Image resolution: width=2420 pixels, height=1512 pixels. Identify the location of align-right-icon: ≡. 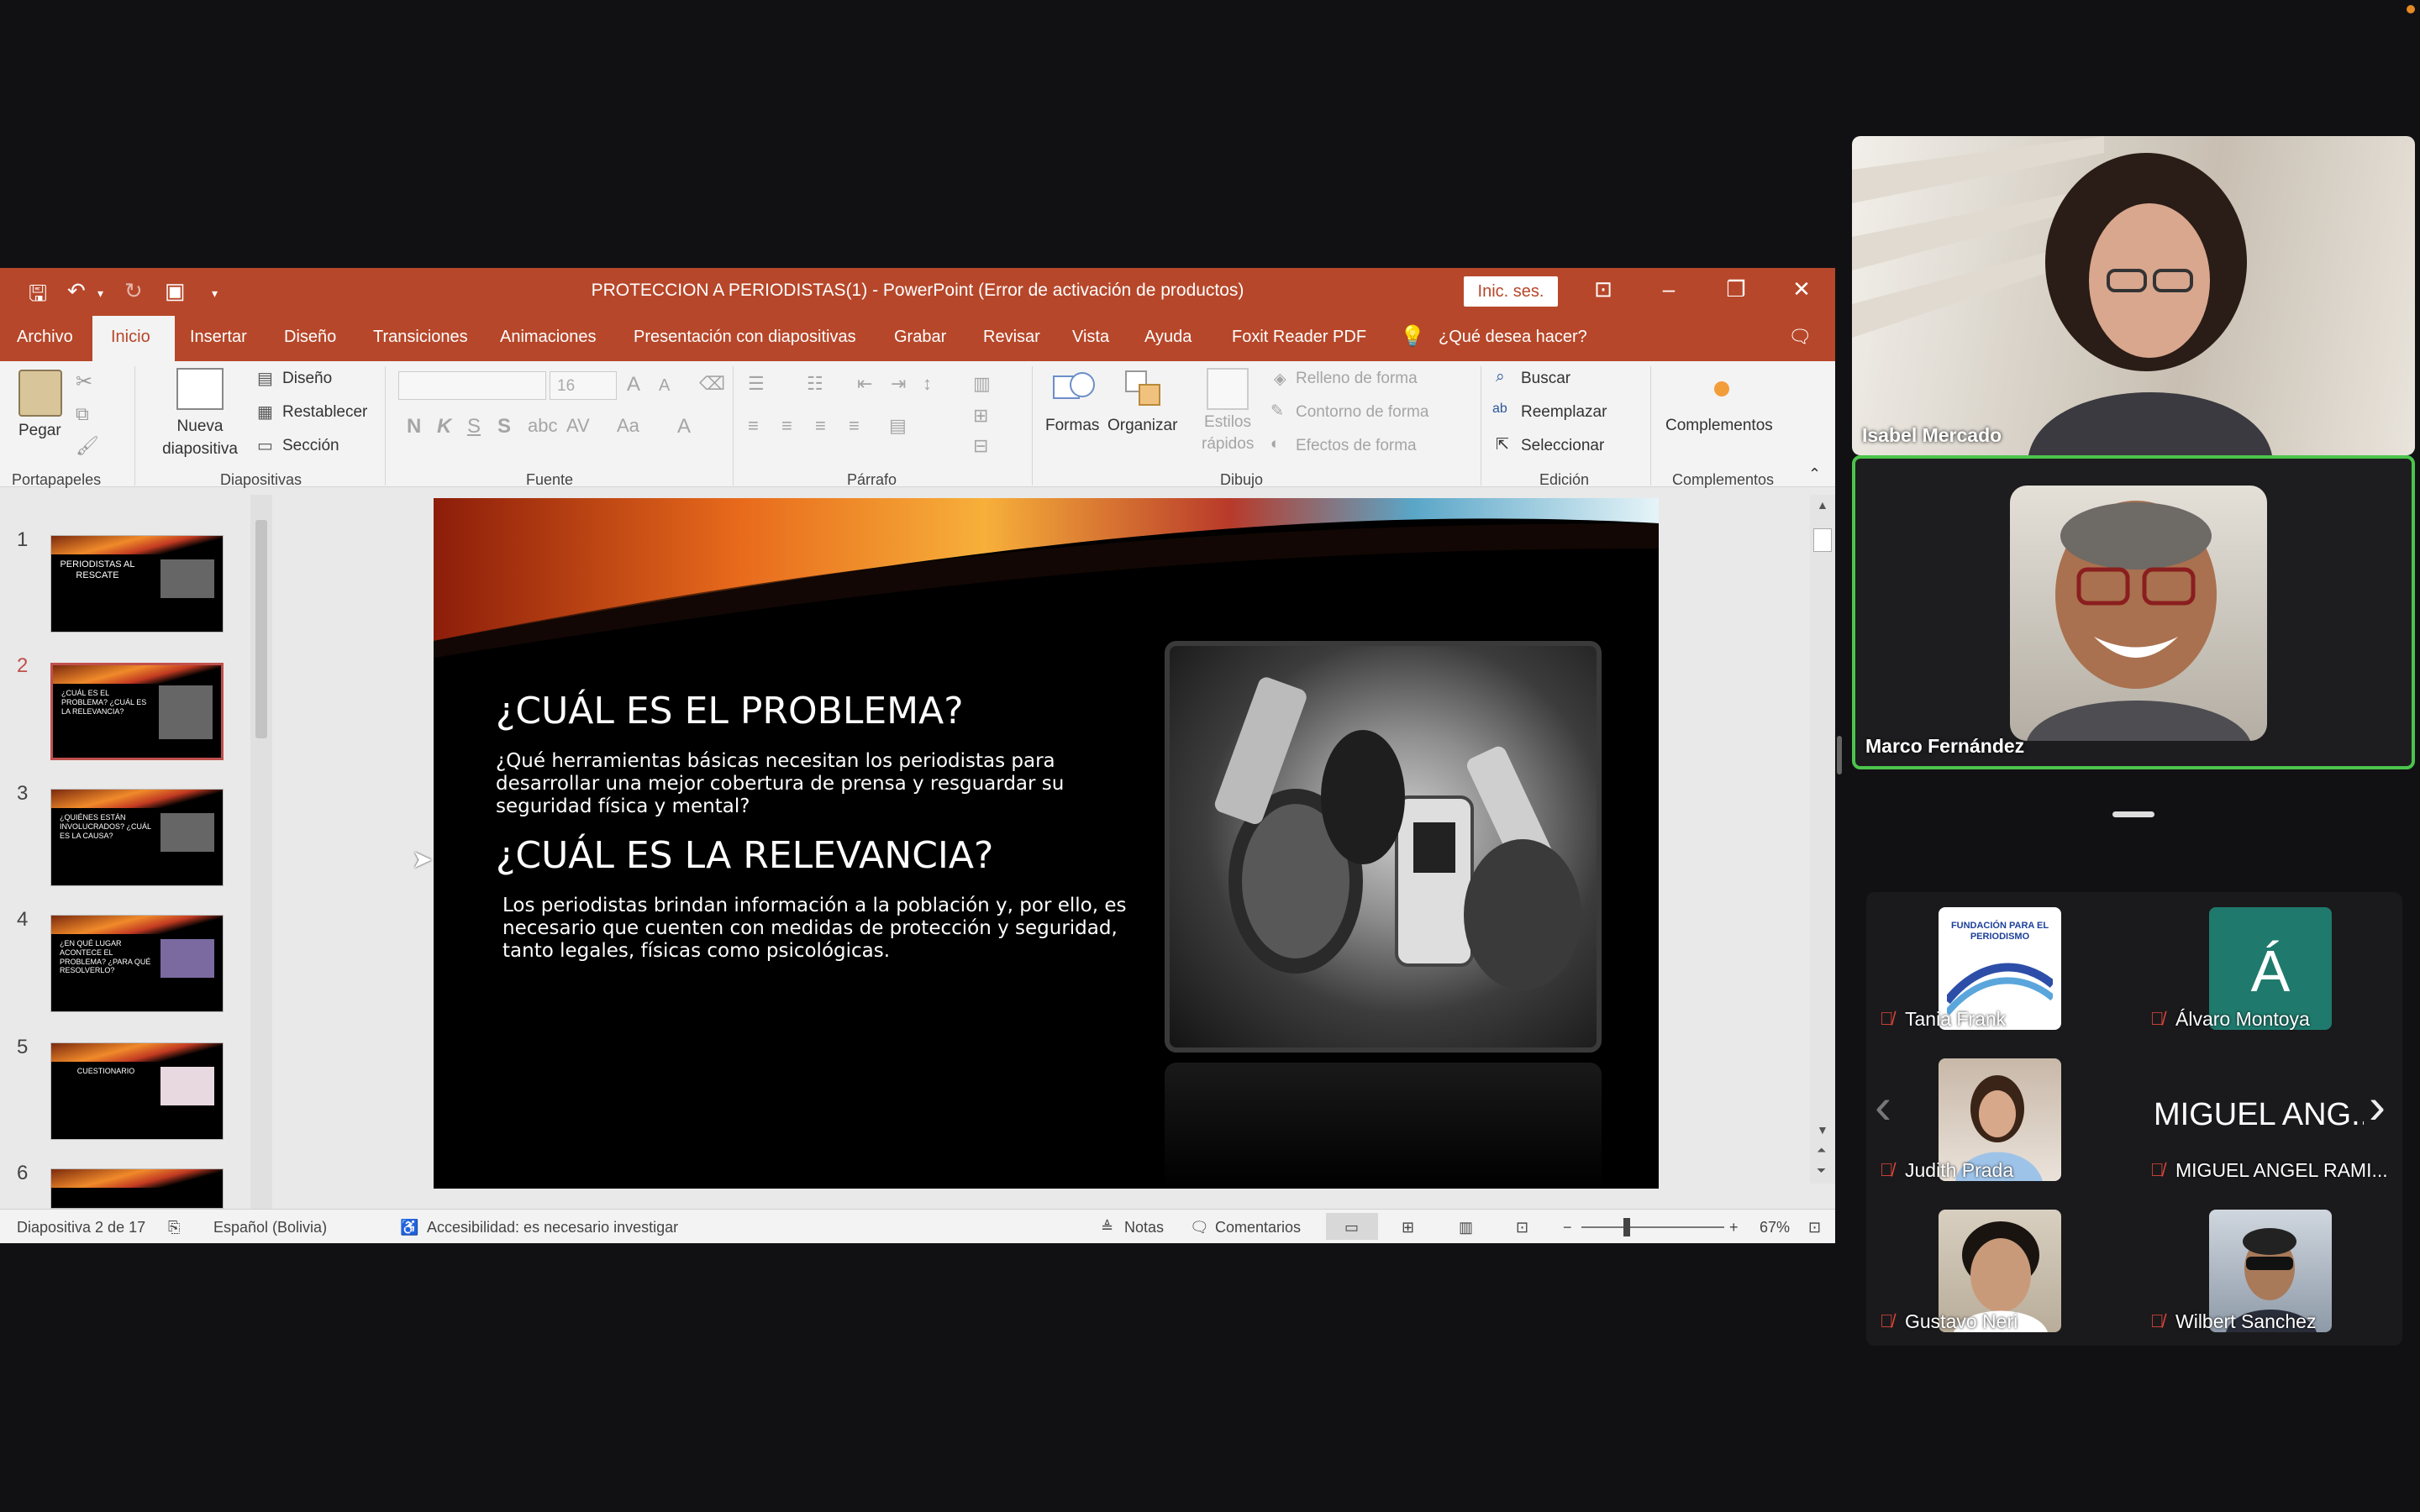
(820, 426).